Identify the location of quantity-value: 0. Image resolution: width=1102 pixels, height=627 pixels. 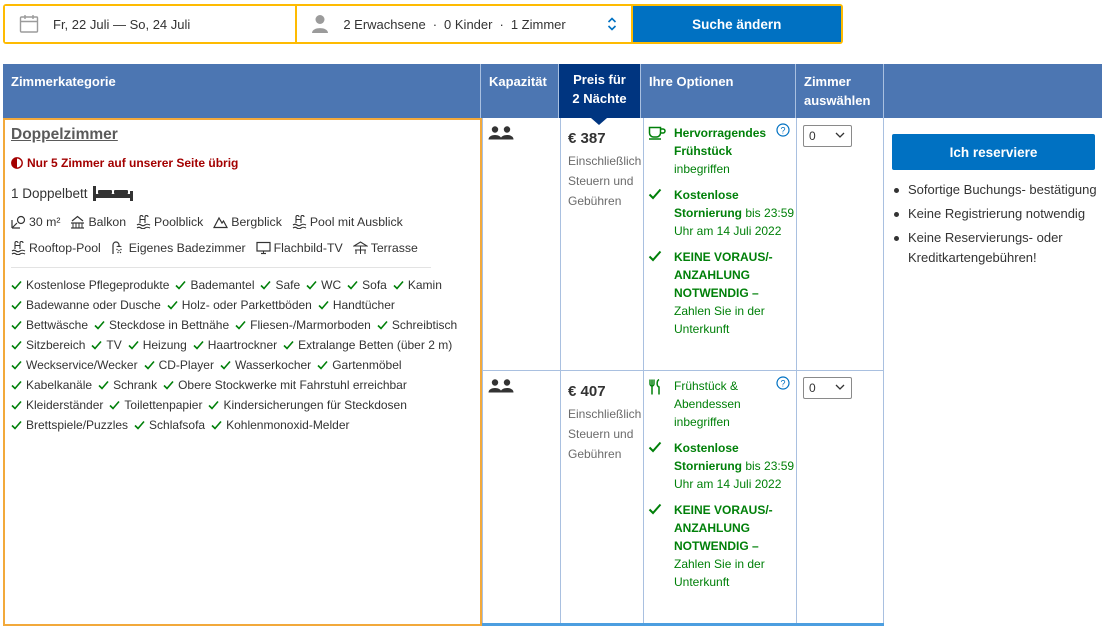
(812, 136).